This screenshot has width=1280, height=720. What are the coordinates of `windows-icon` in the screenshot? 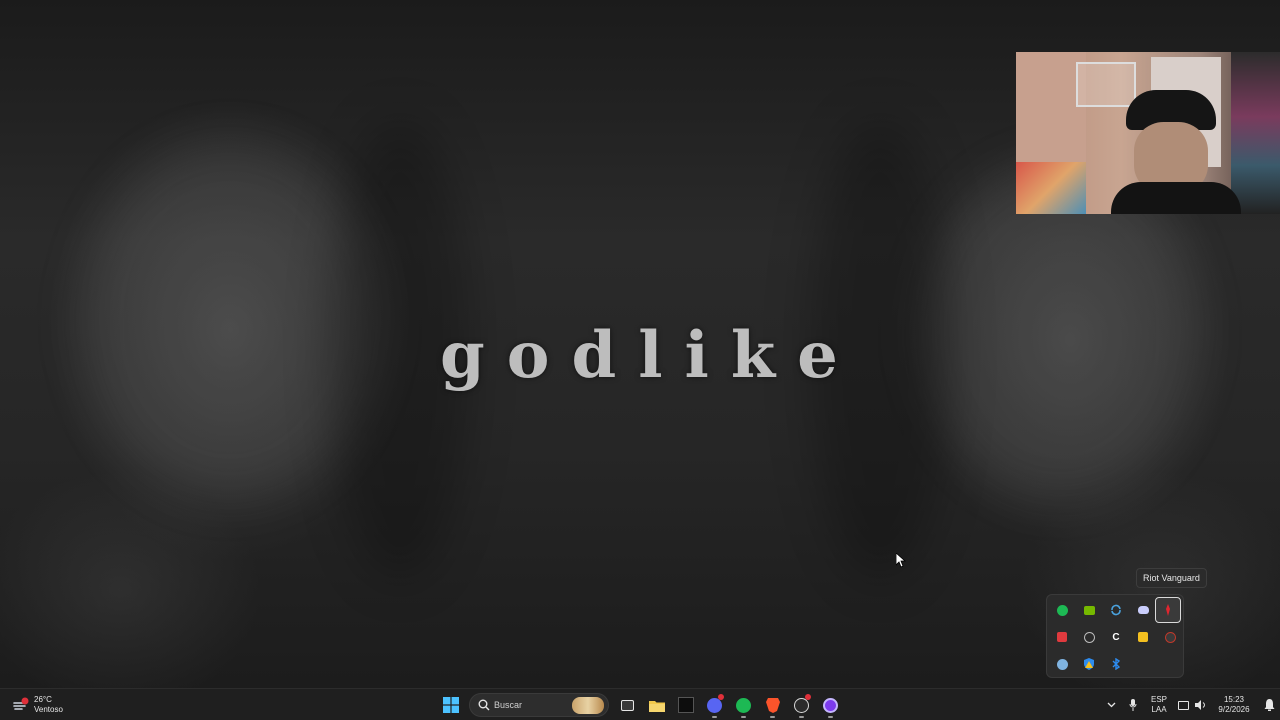 It's located at (450, 705).